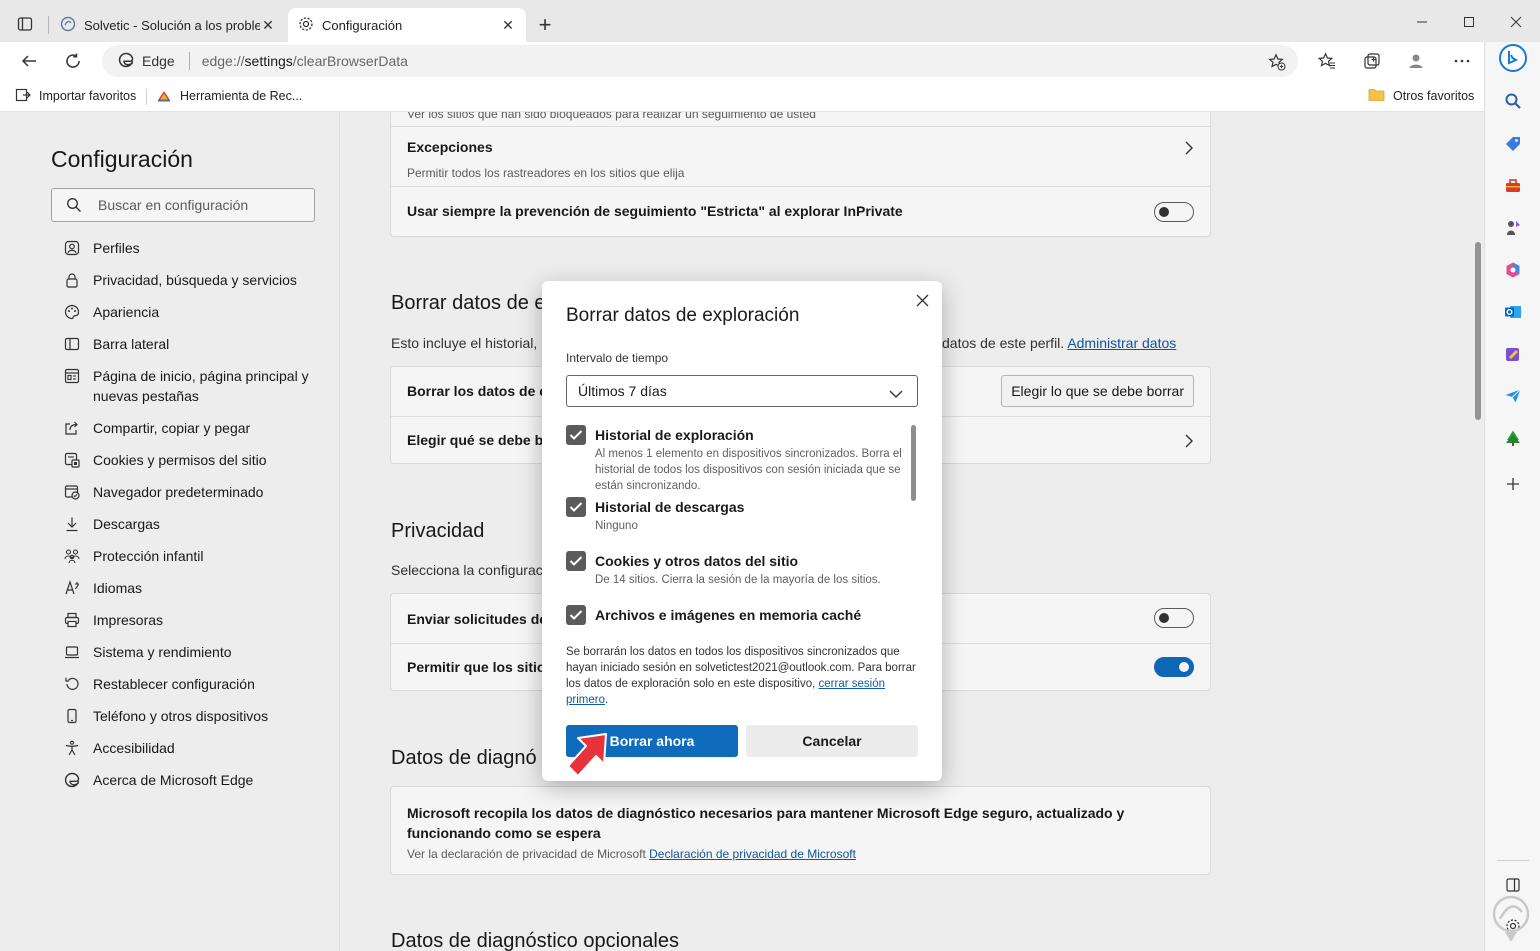  I want to click on collections-icon, so click(1372, 61).